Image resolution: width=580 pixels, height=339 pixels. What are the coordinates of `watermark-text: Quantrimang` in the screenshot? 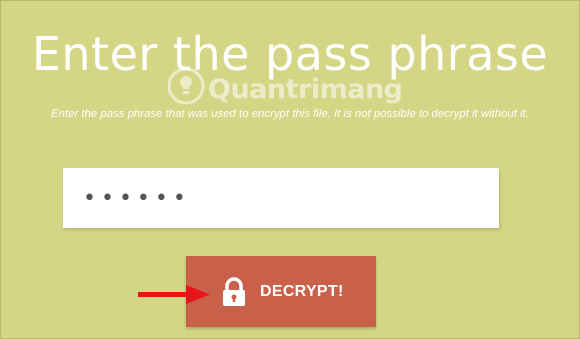 It's located at (305, 89).